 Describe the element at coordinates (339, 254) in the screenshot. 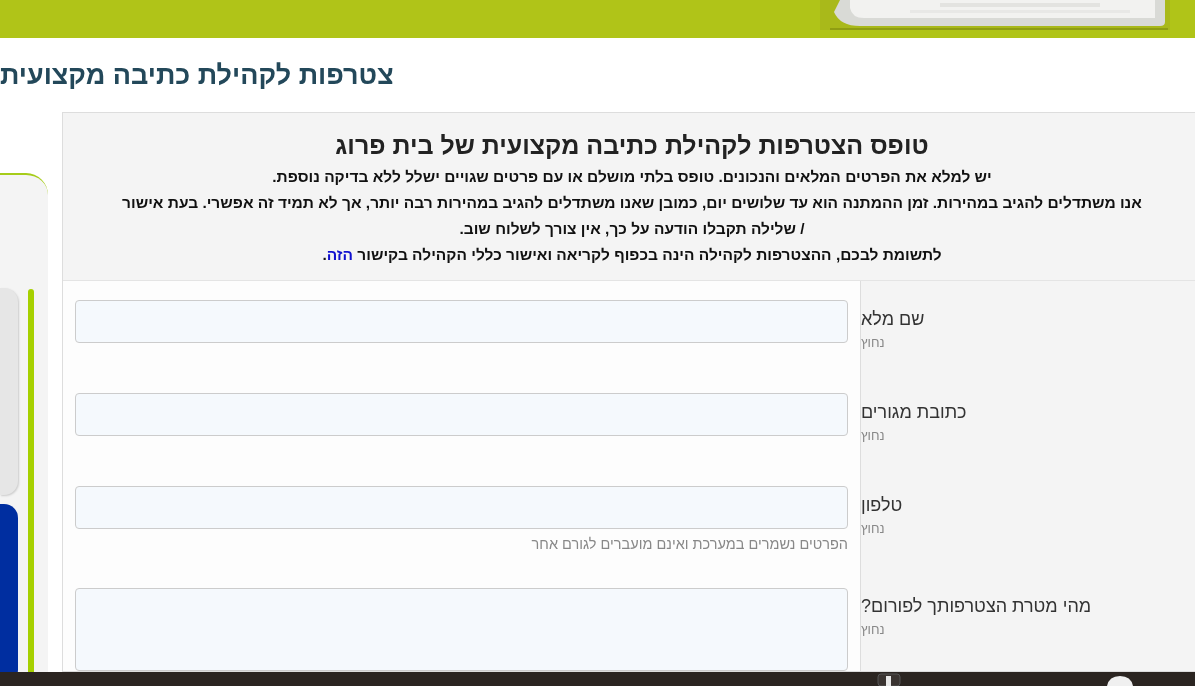

I see `rules-link: הזה` at that location.